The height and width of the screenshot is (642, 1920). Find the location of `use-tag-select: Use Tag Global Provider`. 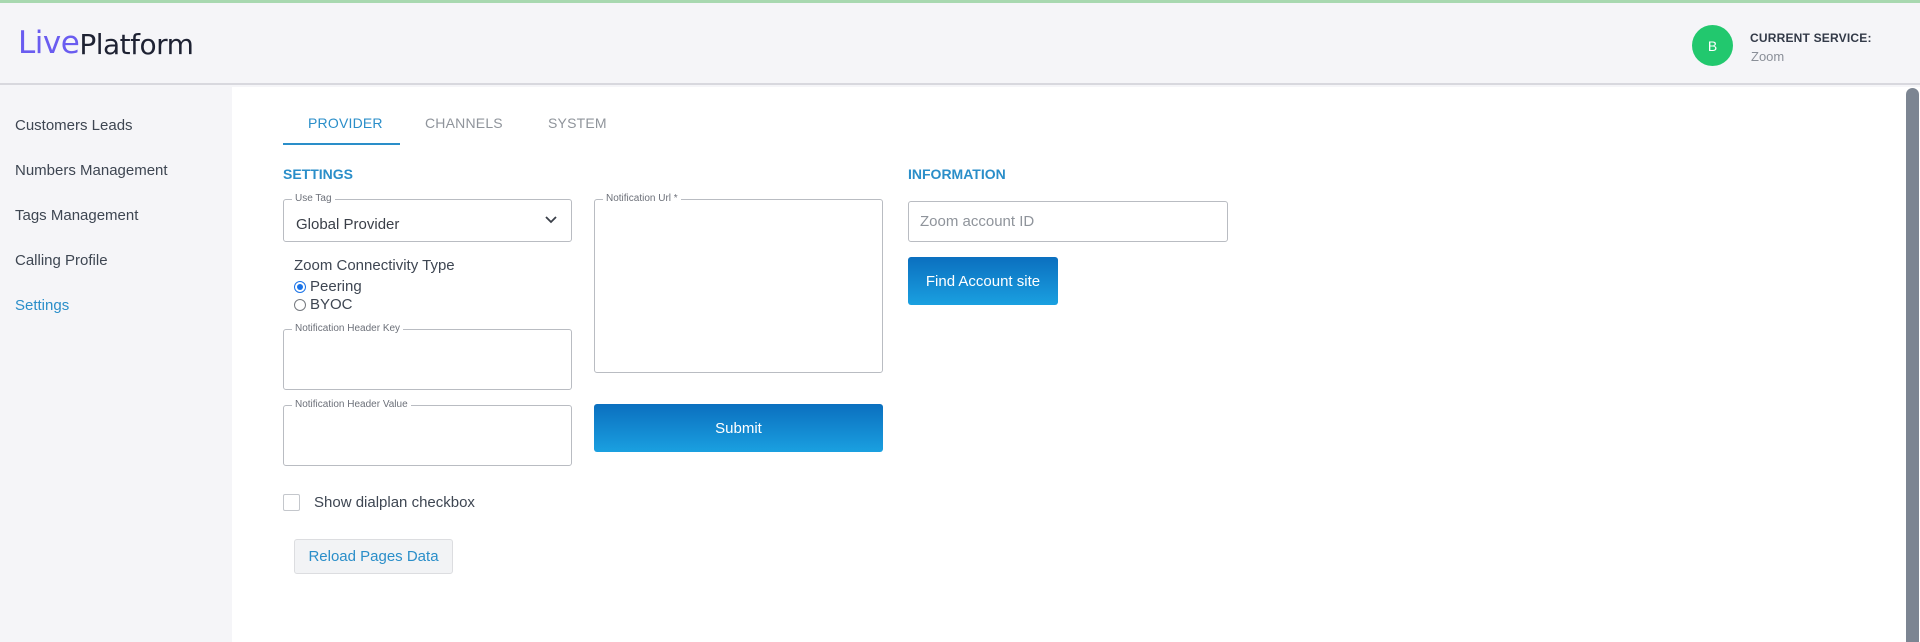

use-tag-select: Use Tag Global Provider is located at coordinates (427, 217).